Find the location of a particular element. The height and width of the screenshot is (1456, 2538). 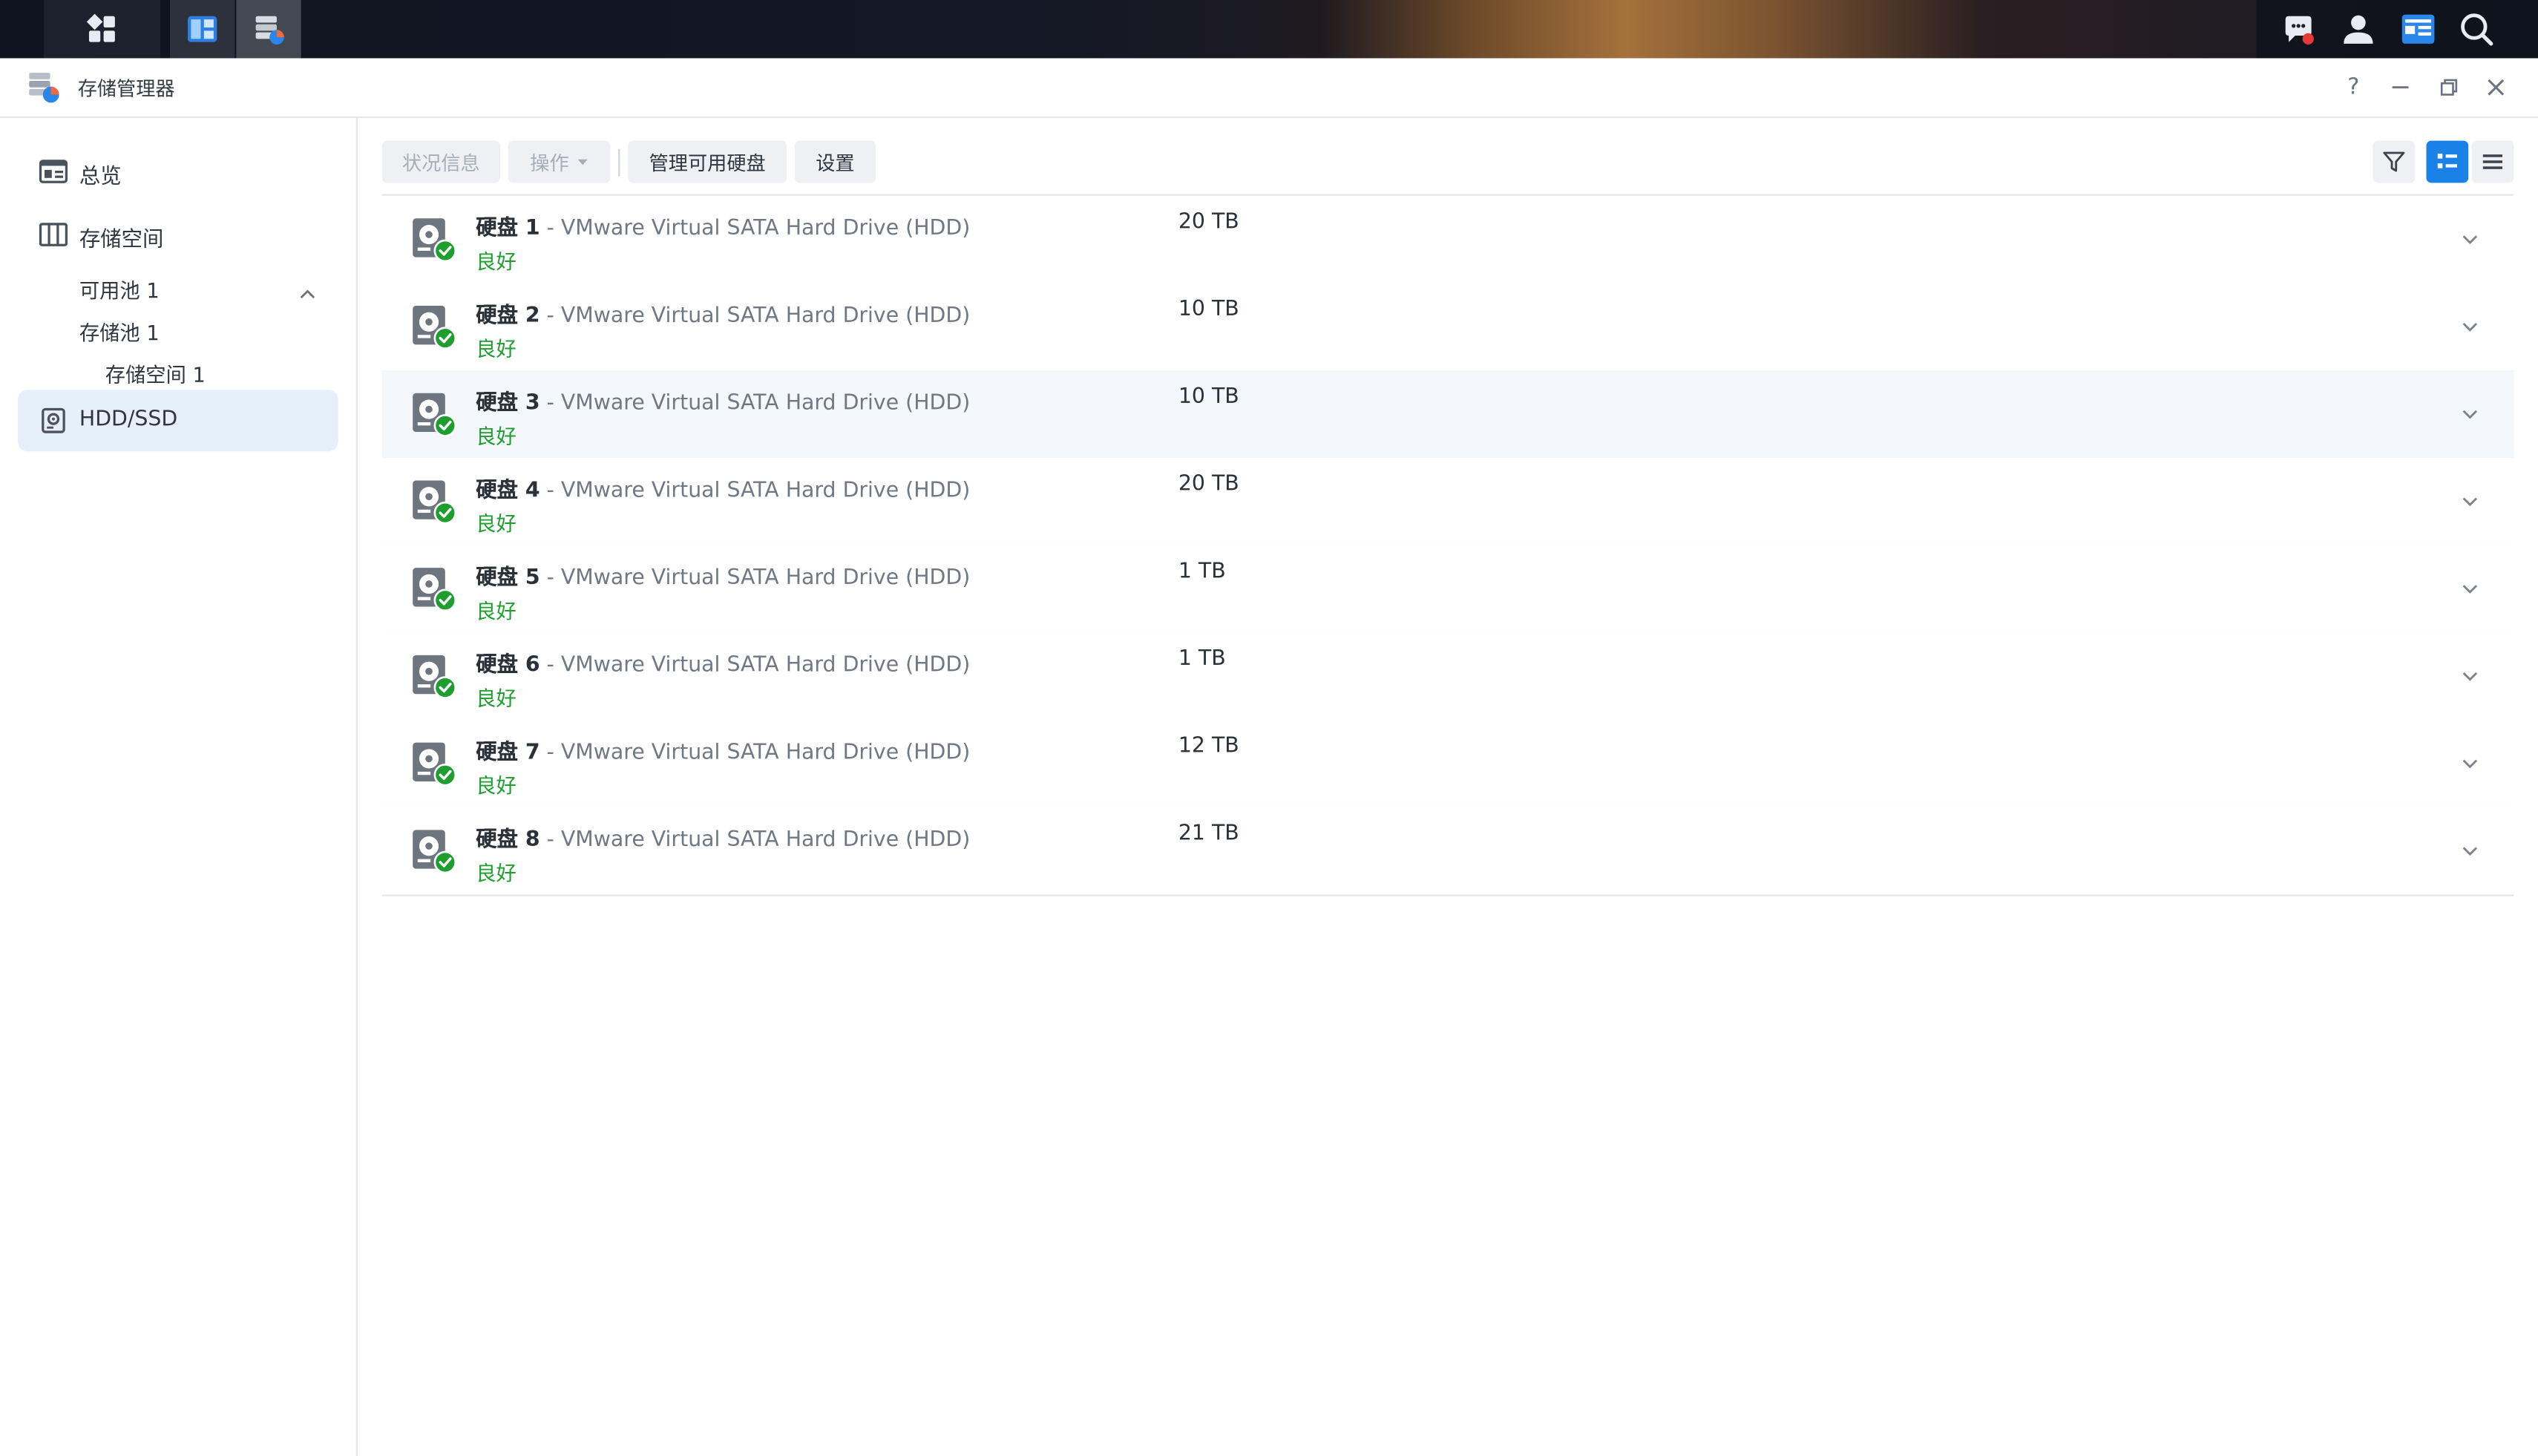

chat-button is located at coordinates (2298, 29).